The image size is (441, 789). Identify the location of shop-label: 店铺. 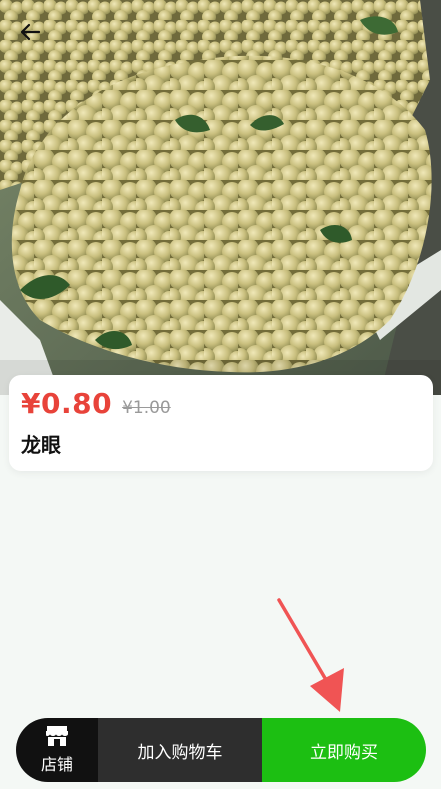
(56, 764).